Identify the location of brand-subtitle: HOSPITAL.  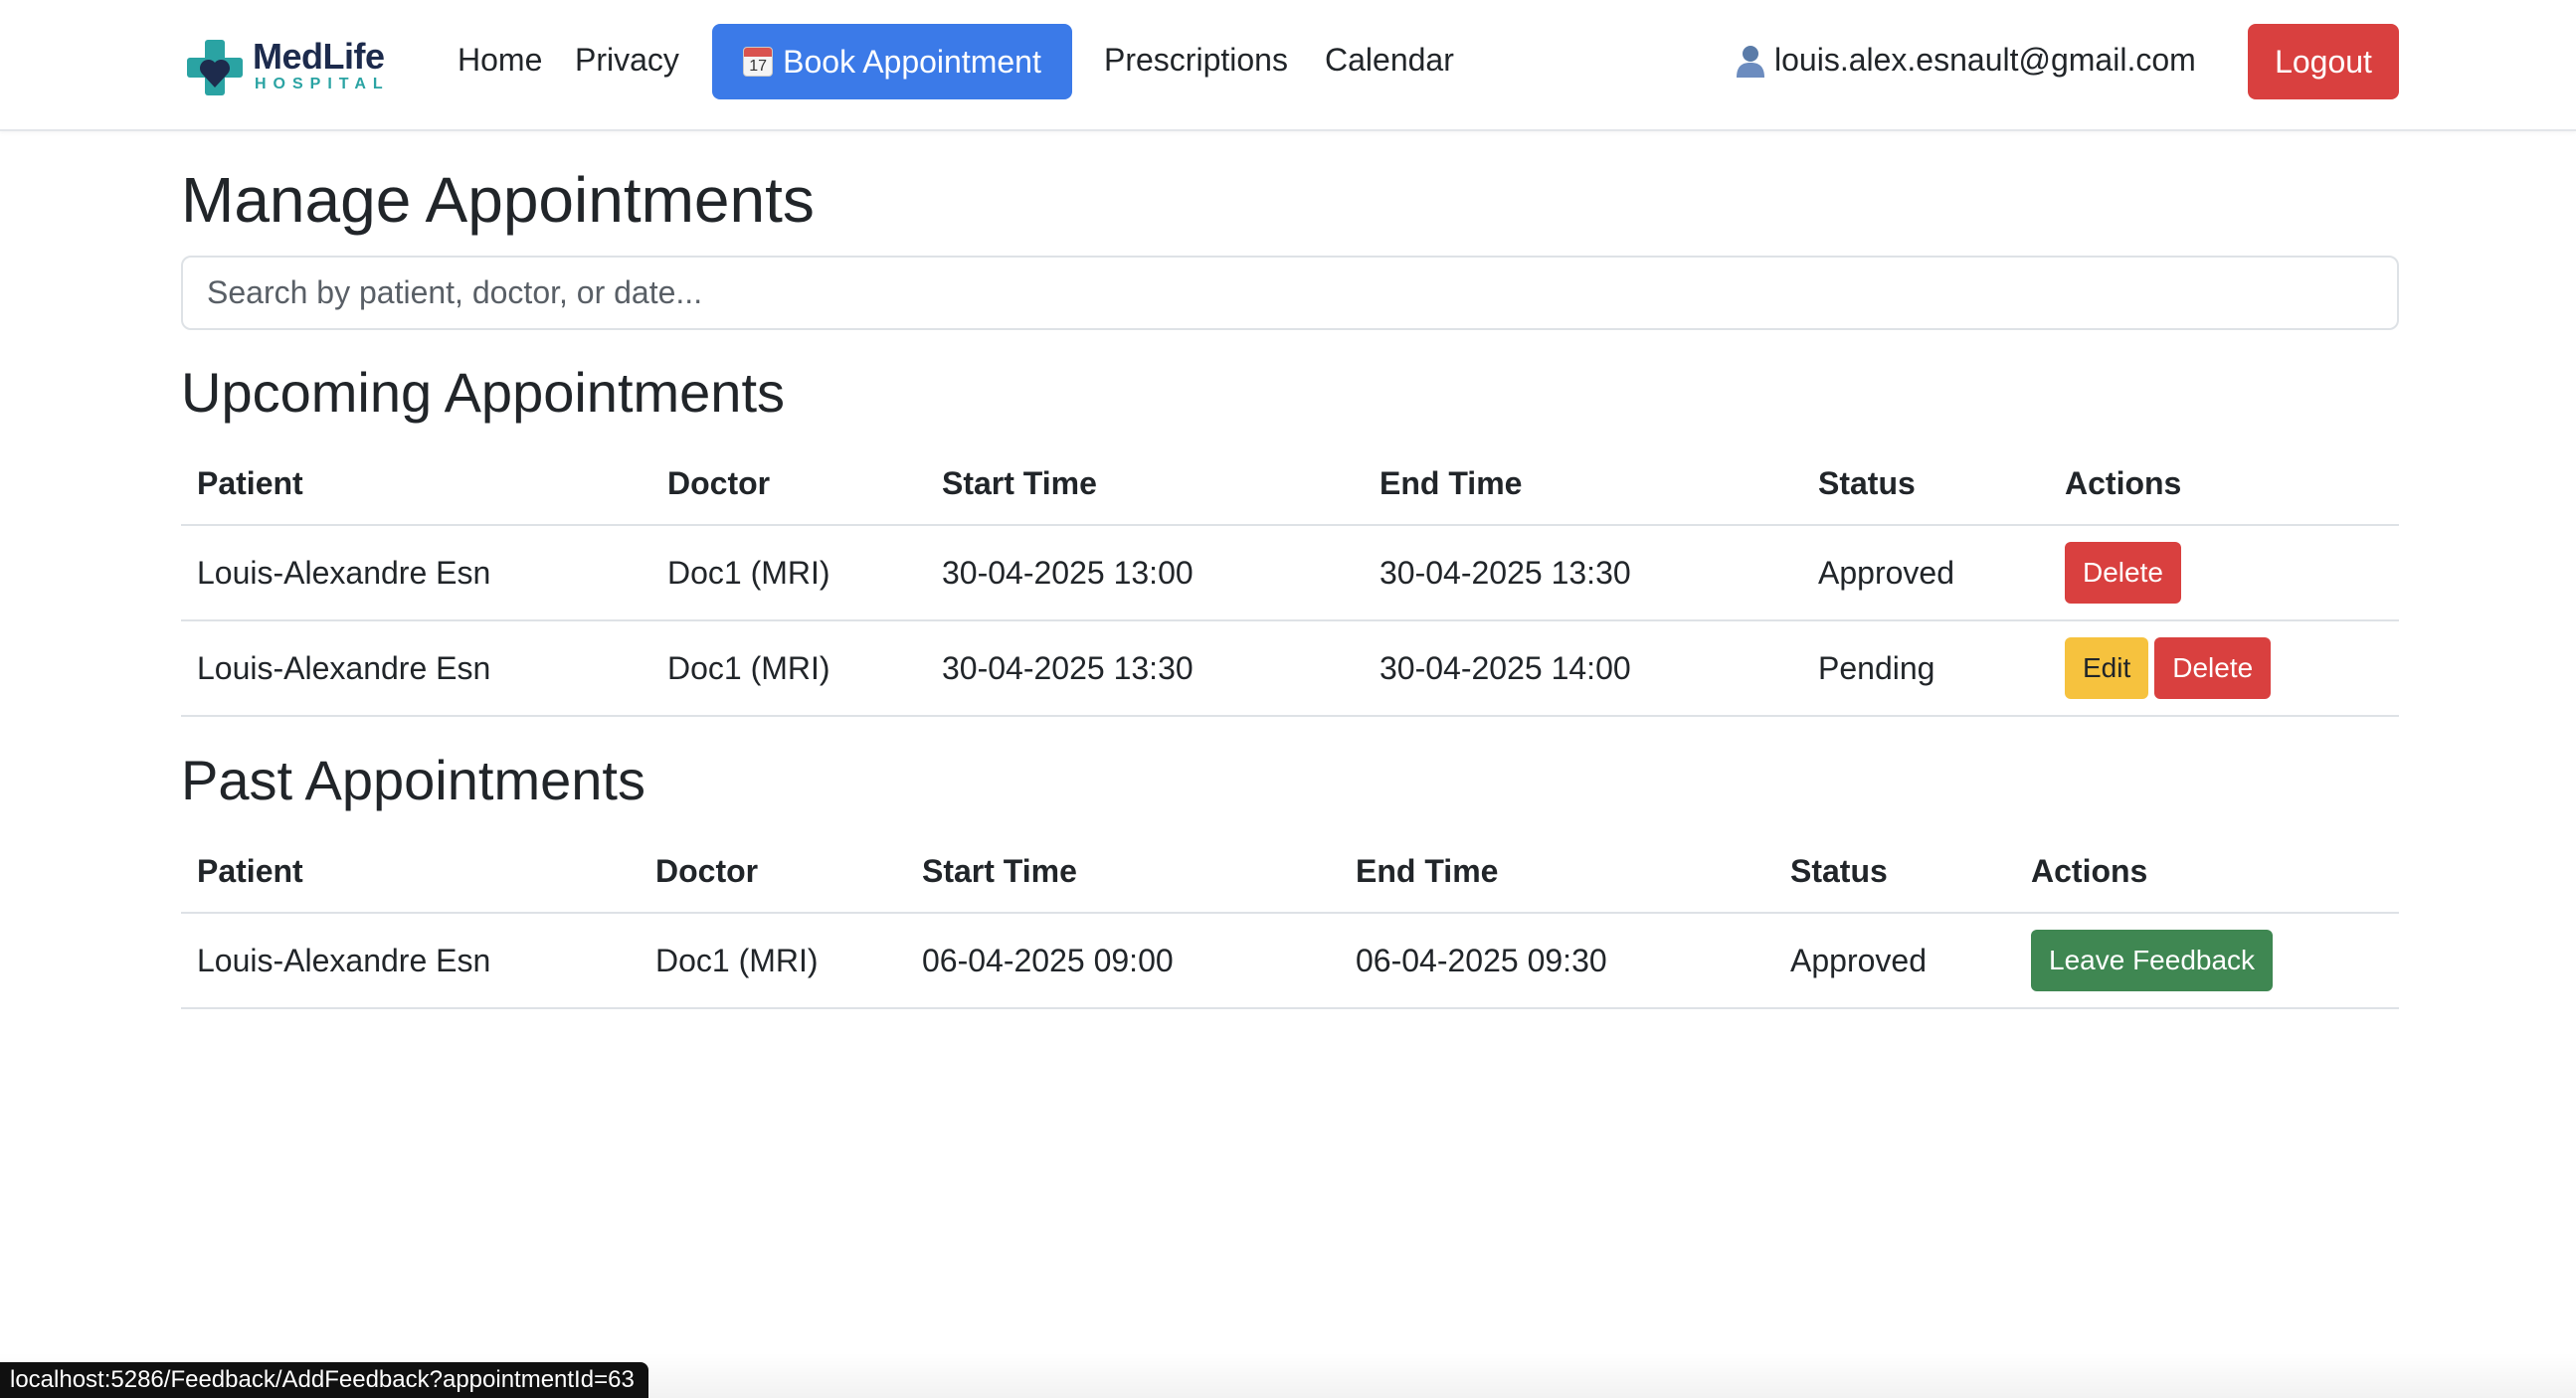
(322, 84).